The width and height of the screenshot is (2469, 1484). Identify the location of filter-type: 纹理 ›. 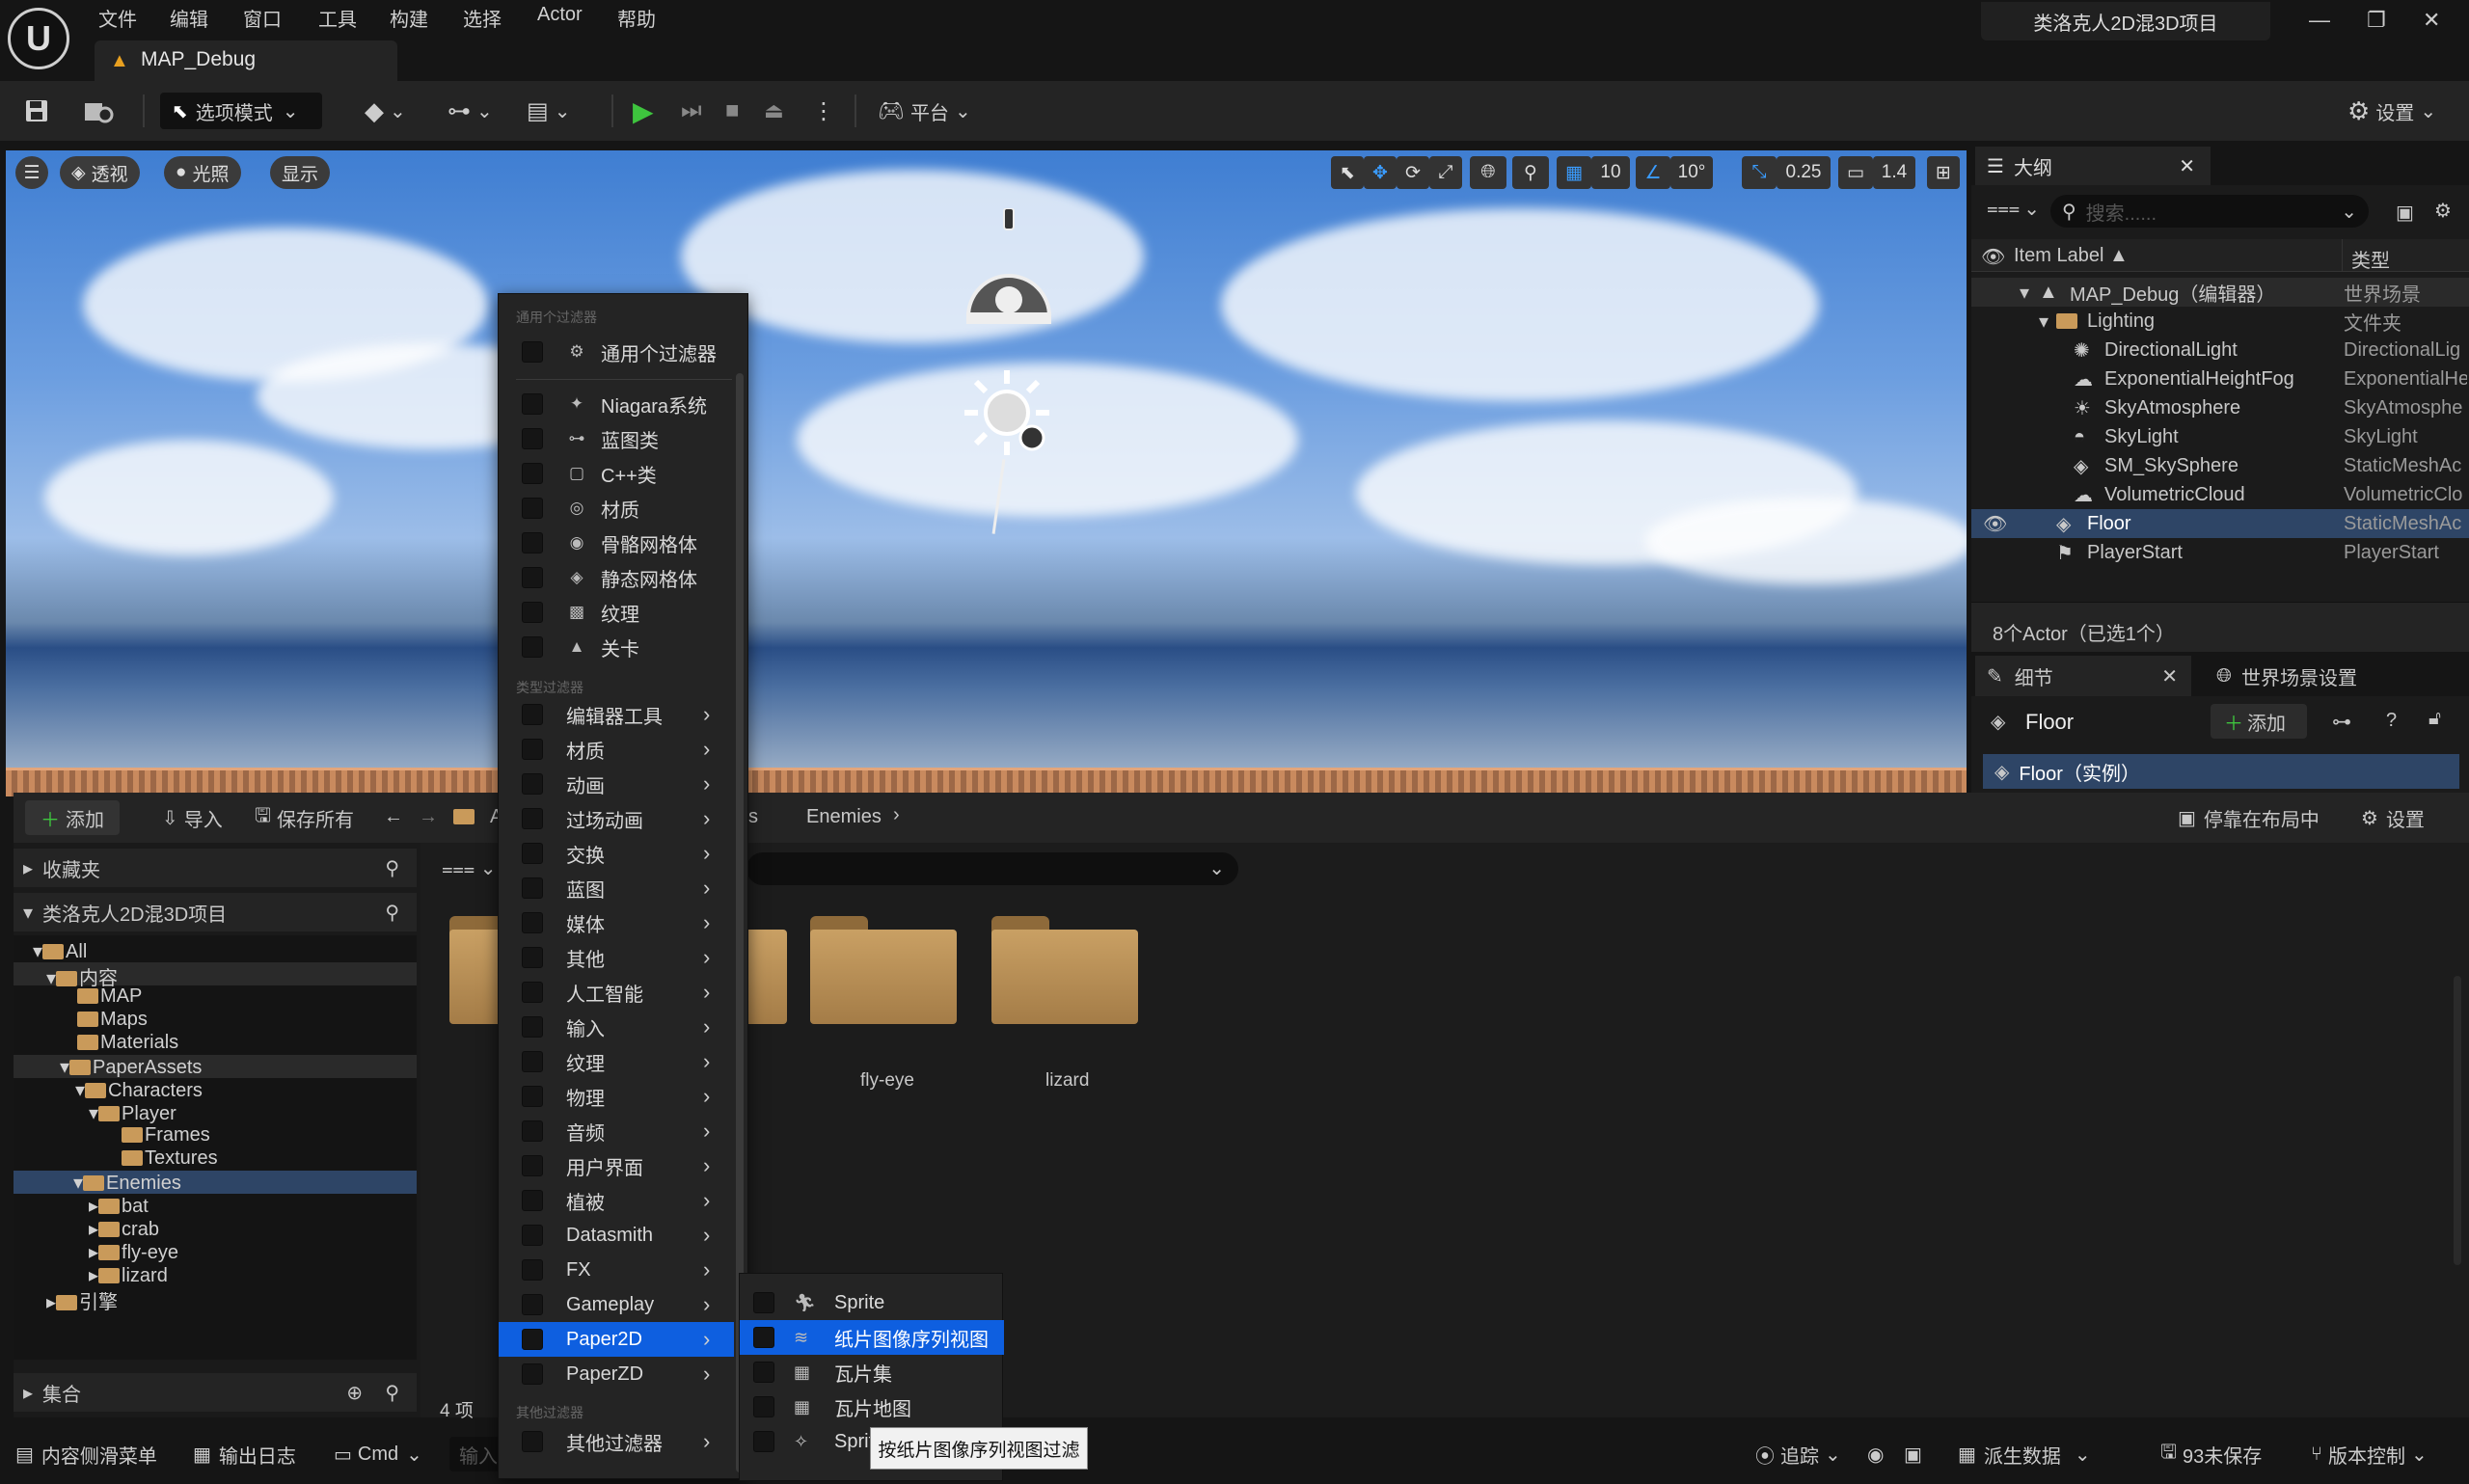
(616, 1061).